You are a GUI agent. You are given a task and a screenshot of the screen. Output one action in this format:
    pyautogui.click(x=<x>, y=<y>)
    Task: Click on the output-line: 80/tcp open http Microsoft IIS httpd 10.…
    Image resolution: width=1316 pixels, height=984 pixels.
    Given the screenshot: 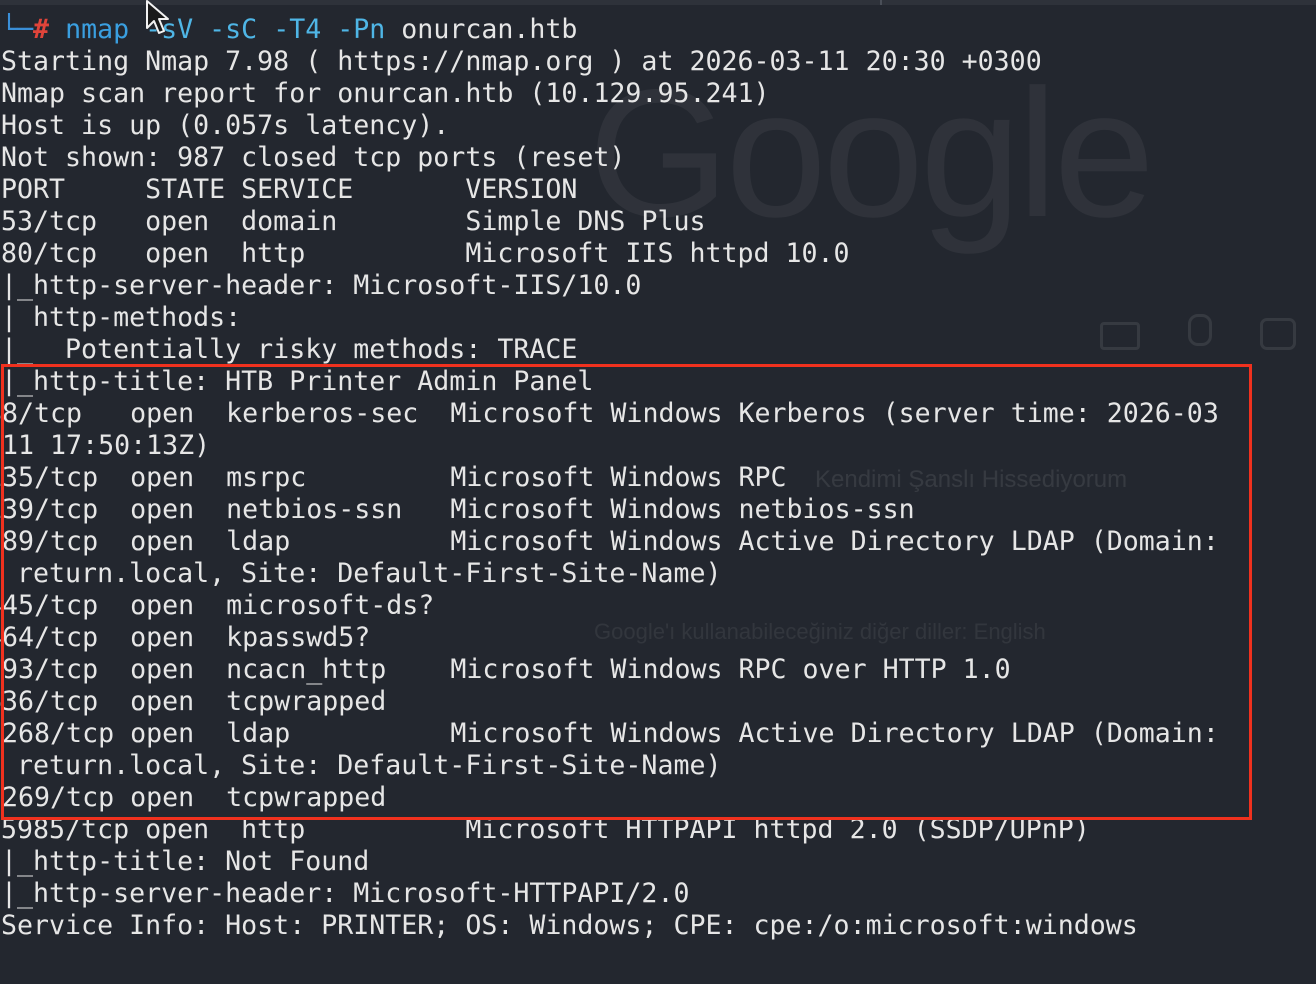 What is the action you would take?
    pyautogui.click(x=425, y=253)
    